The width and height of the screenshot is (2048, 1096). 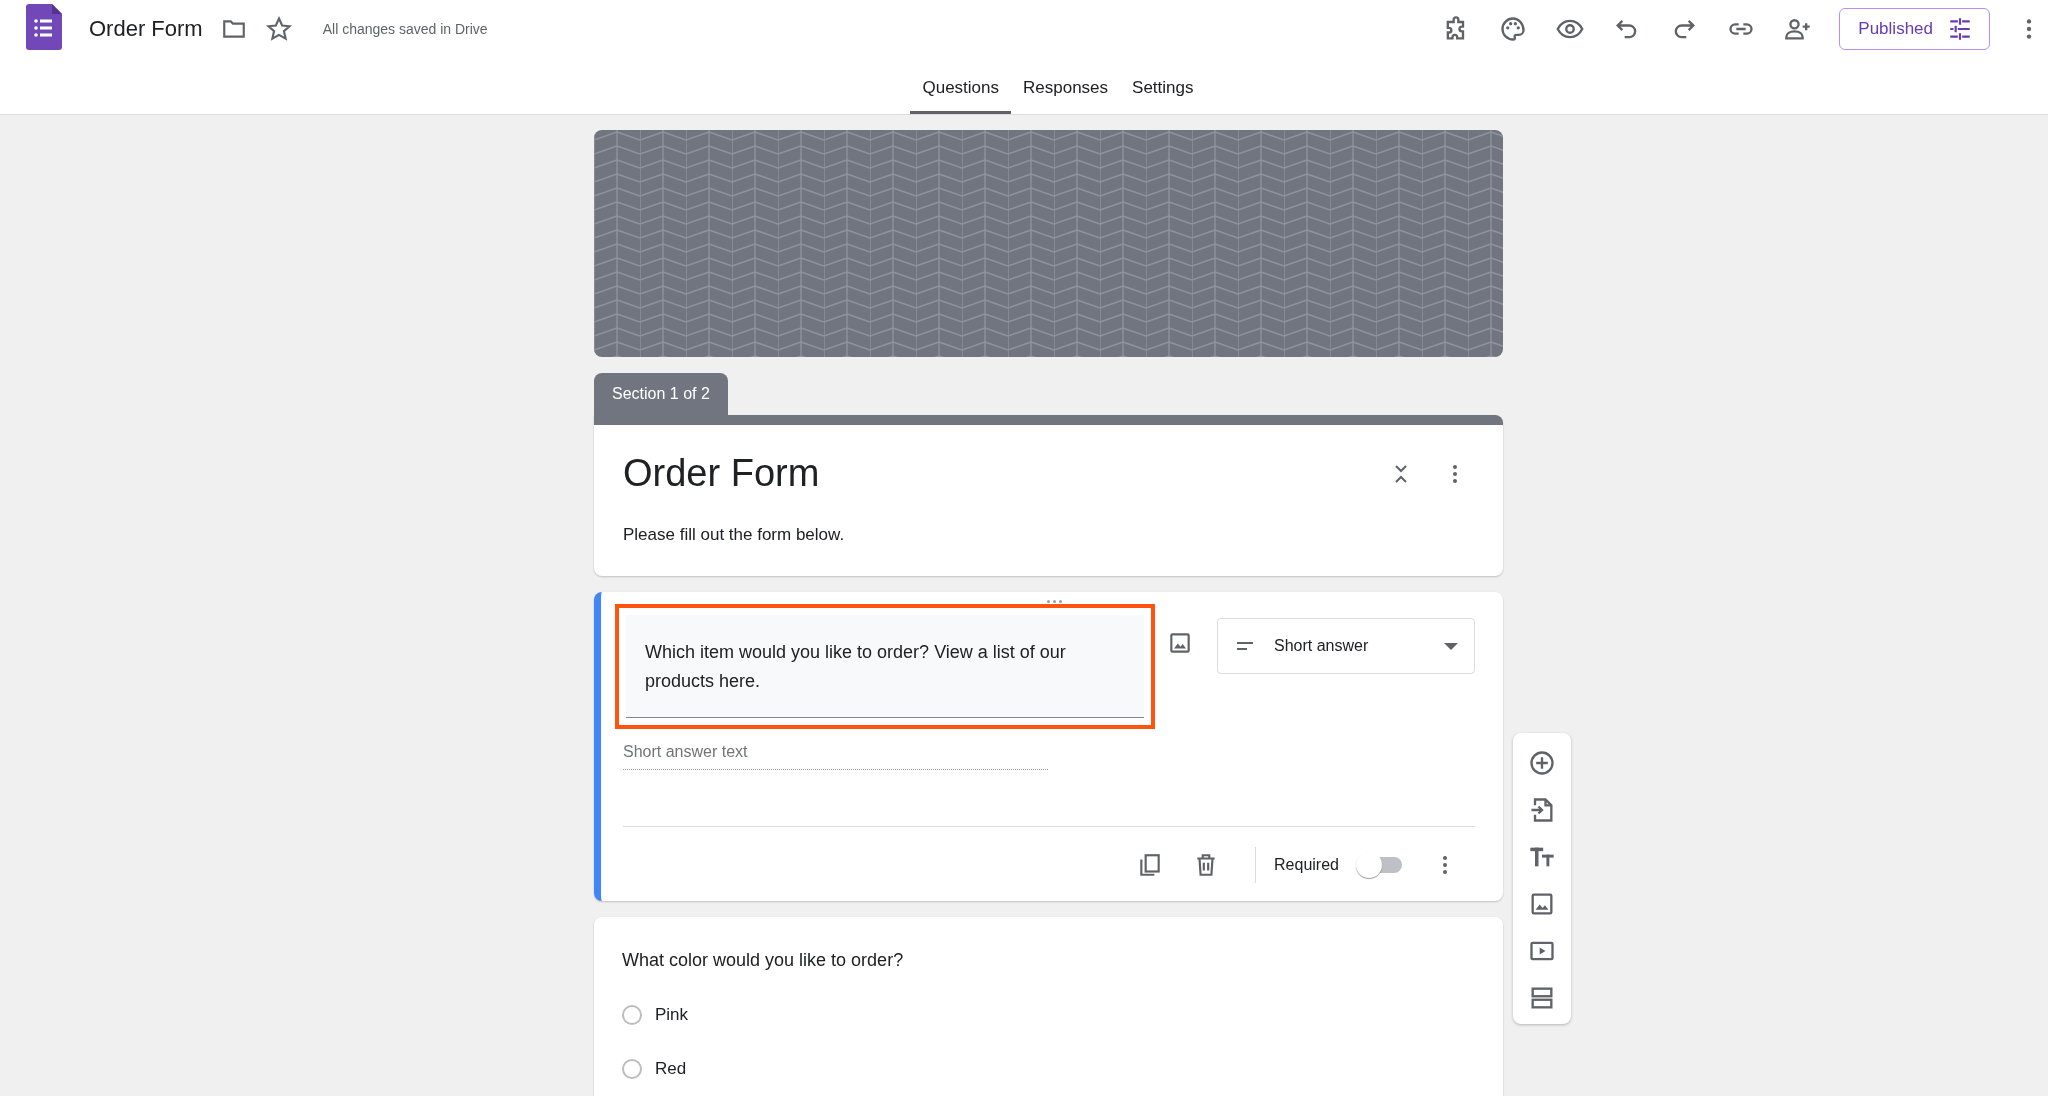 What do you see at coordinates (1048, 1006) in the screenshot?
I see `question-card: What color would you like to order? Pink Red` at bounding box center [1048, 1006].